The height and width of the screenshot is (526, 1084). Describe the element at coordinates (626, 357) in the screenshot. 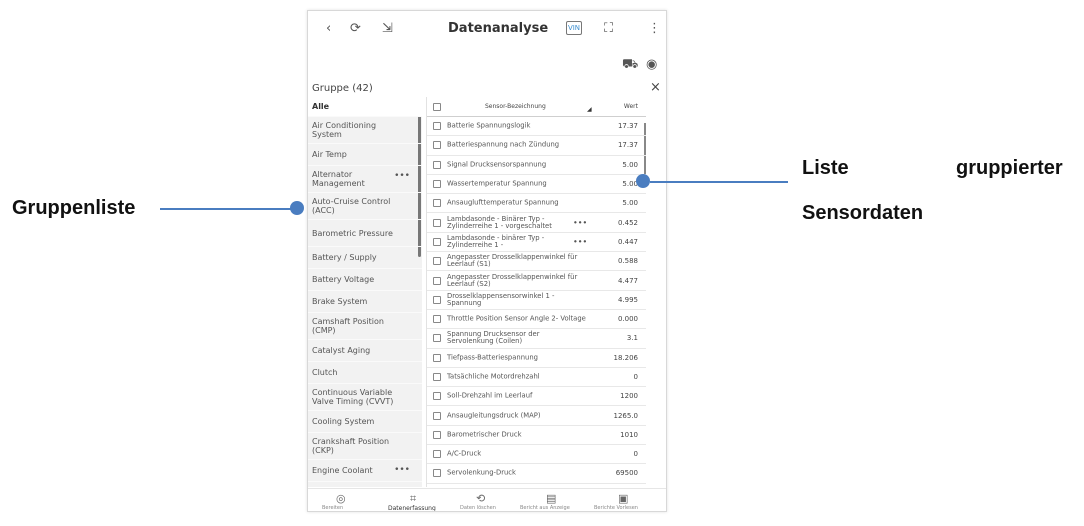

I see `sensor-value: 18.206` at that location.